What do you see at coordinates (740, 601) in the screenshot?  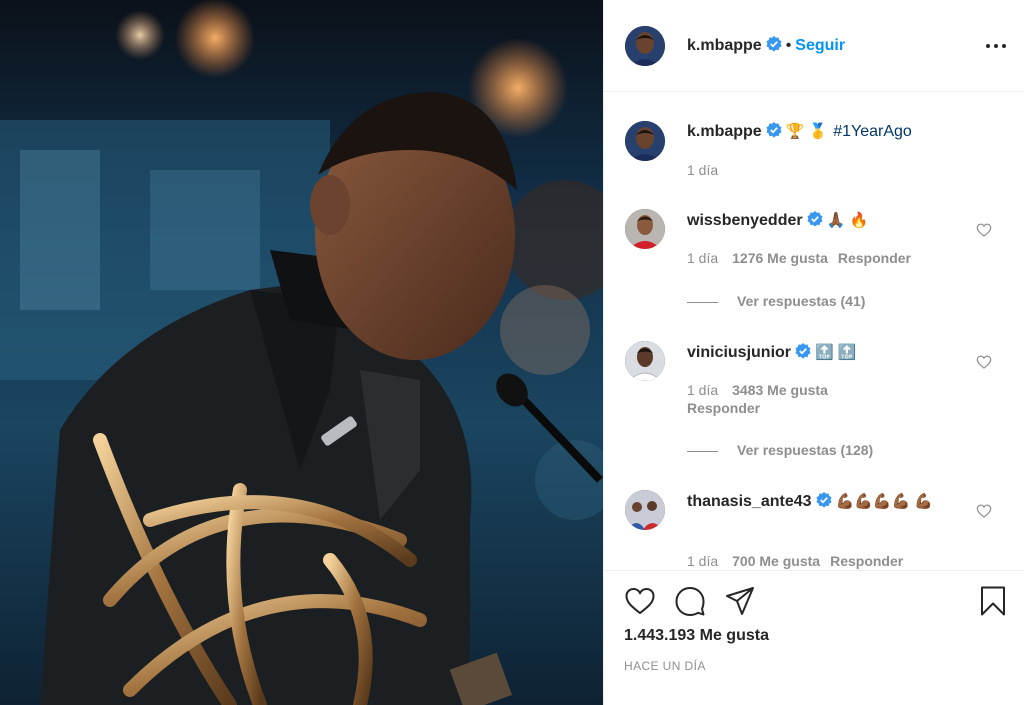 I see `share-paper-plane-icon` at bounding box center [740, 601].